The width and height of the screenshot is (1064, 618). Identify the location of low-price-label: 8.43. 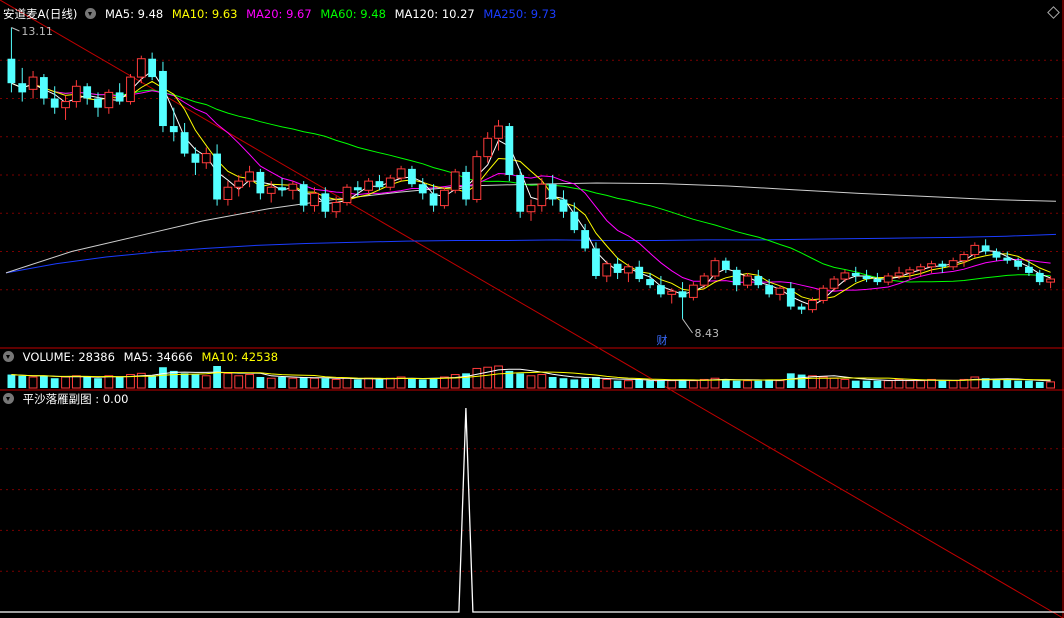
(707, 333).